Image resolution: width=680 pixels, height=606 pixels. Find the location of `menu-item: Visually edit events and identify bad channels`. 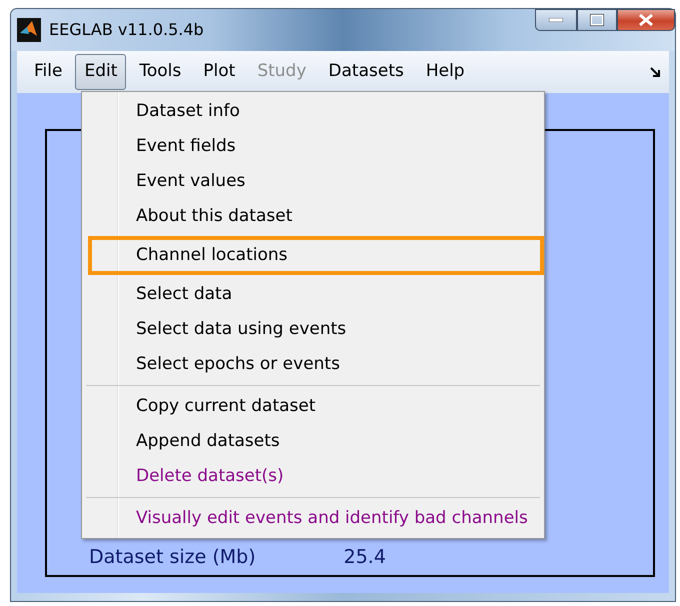

menu-item: Visually edit events and identify bad channels is located at coordinates (313, 518).